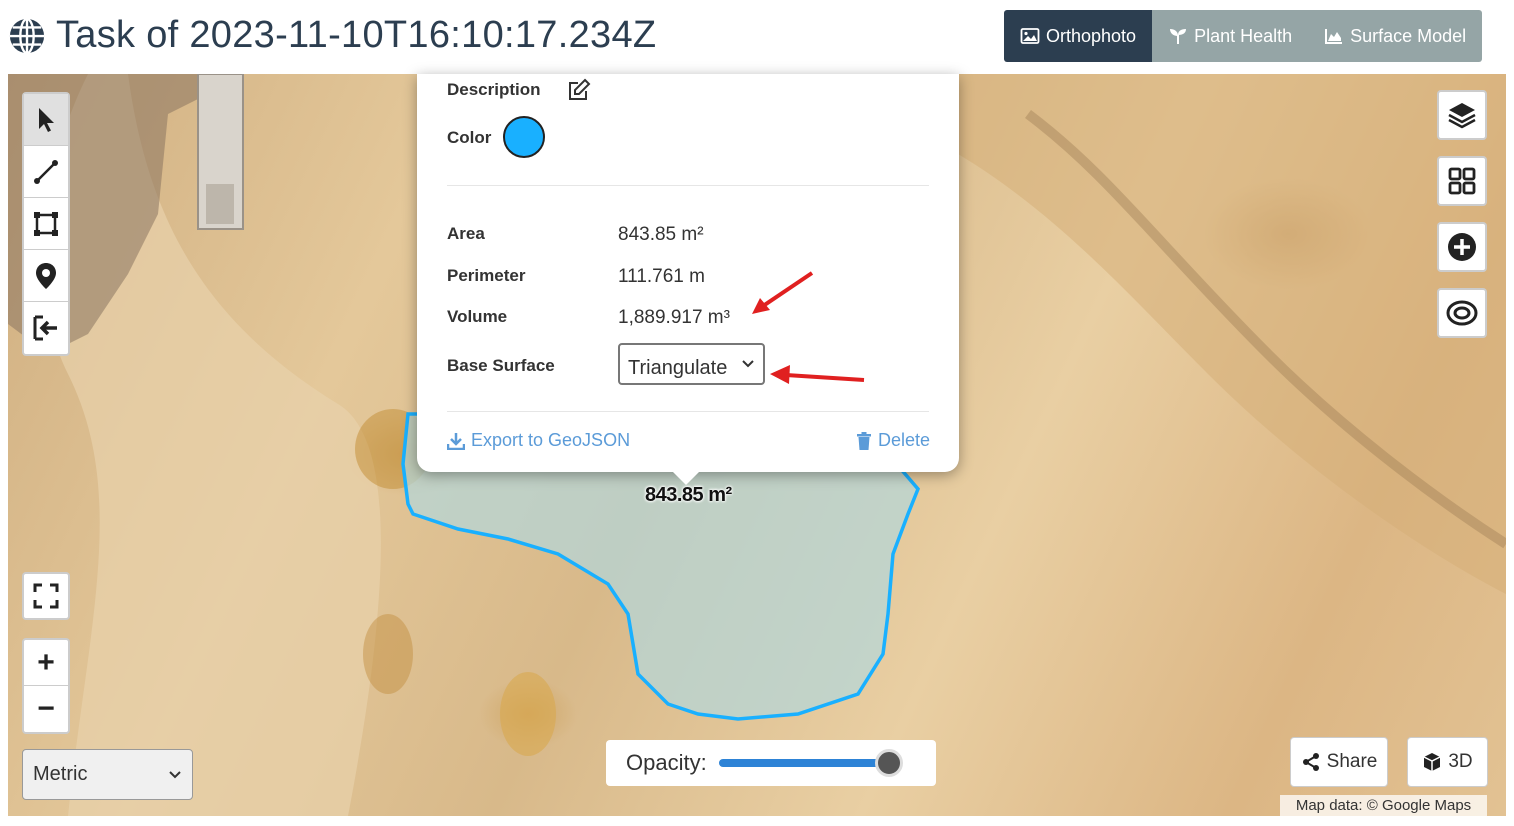  I want to click on 3d-label: 3D, so click(1460, 761).